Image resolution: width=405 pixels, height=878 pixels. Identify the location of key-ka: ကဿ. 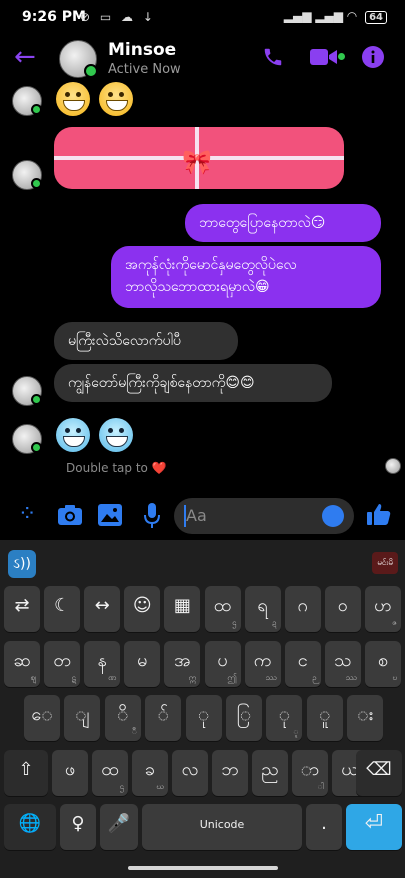
(262, 664).